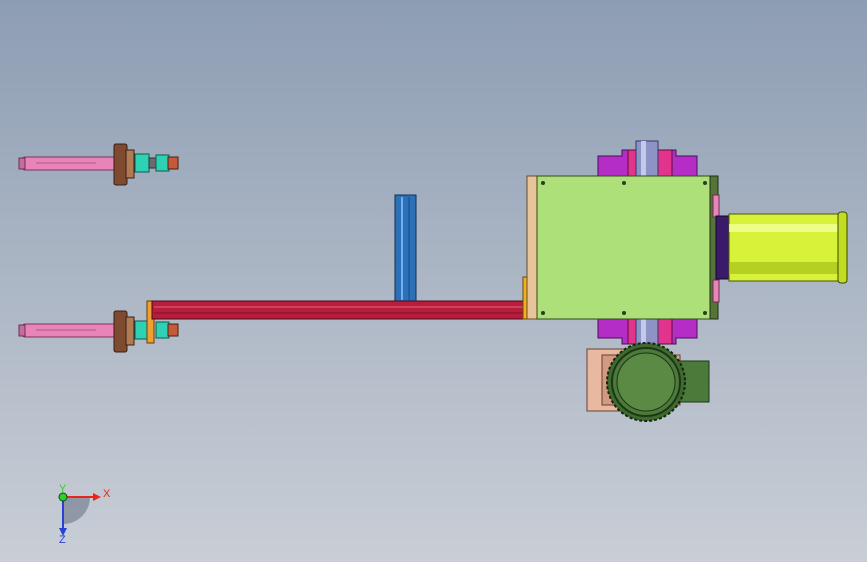 The height and width of the screenshot is (562, 867). What do you see at coordinates (842, 247) in the screenshot?
I see `cylinder-end-cap` at bounding box center [842, 247].